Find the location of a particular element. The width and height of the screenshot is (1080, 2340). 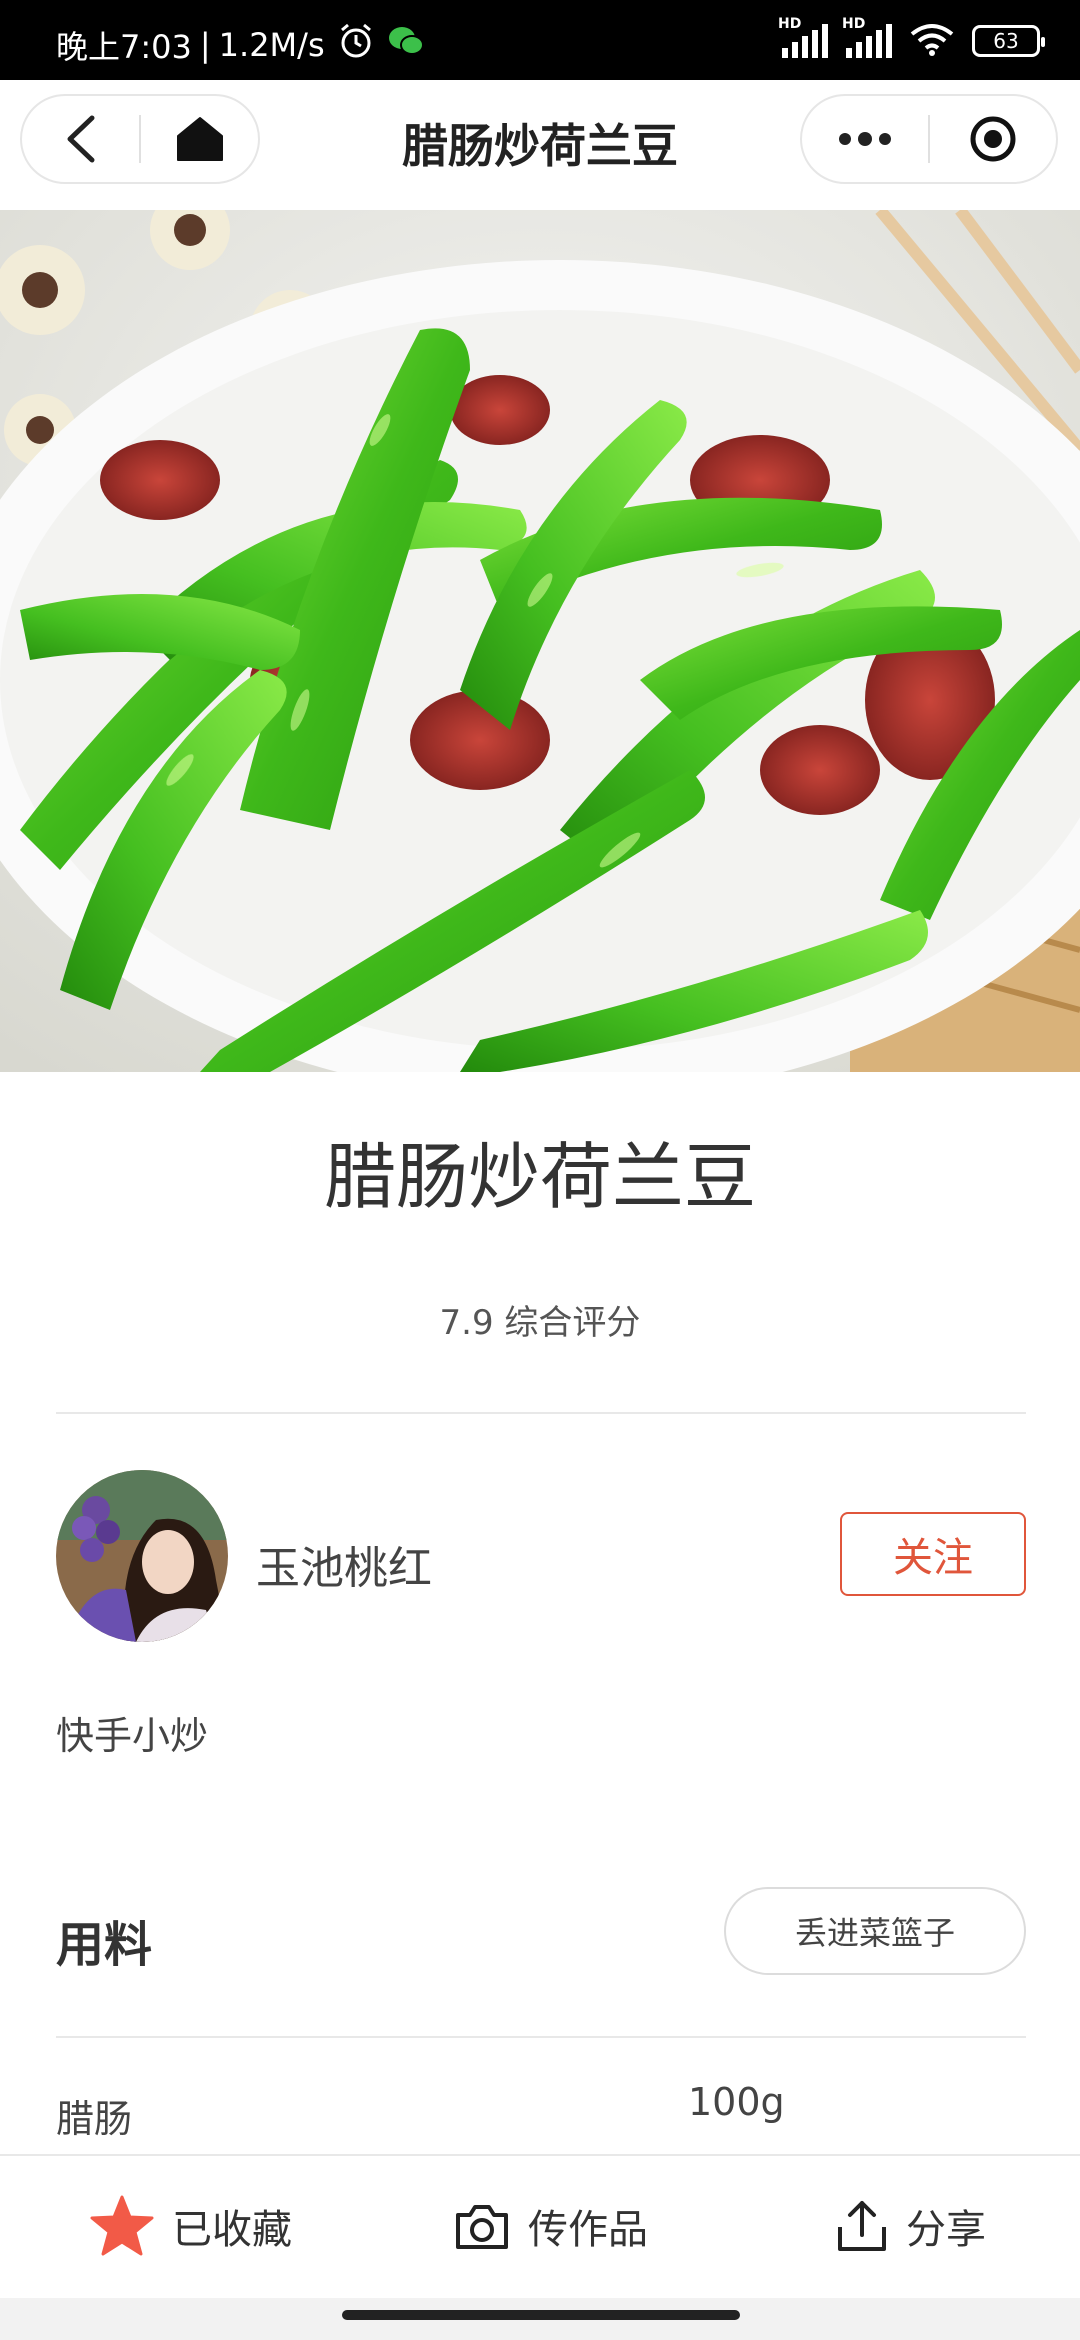

share-button: 分享 is located at coordinates (911, 2226).